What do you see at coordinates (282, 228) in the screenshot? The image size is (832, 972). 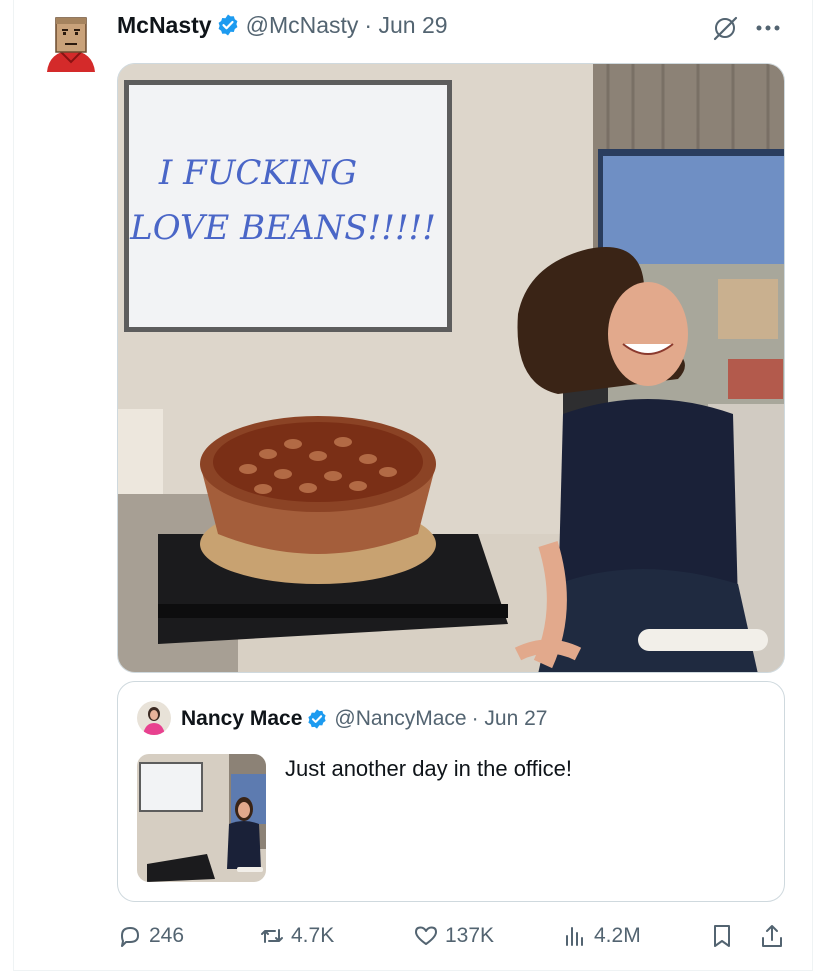 I see `whiteboard-line-2: LOVE BEANS!!!!!` at bounding box center [282, 228].